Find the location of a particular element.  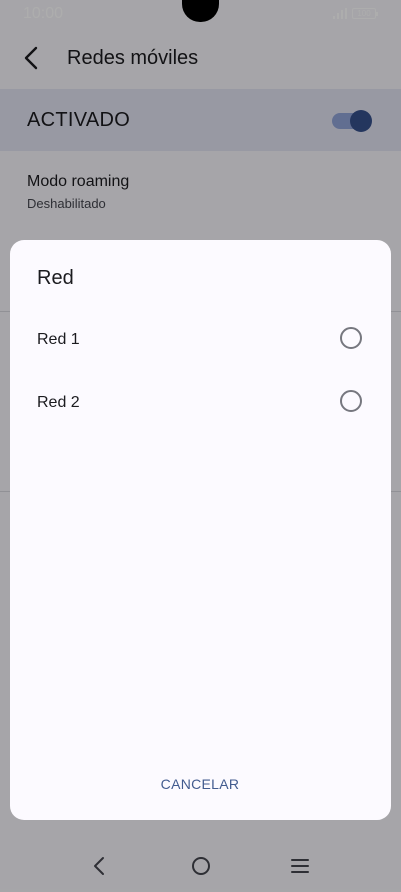

option-label: Red 1 is located at coordinates (58, 339).